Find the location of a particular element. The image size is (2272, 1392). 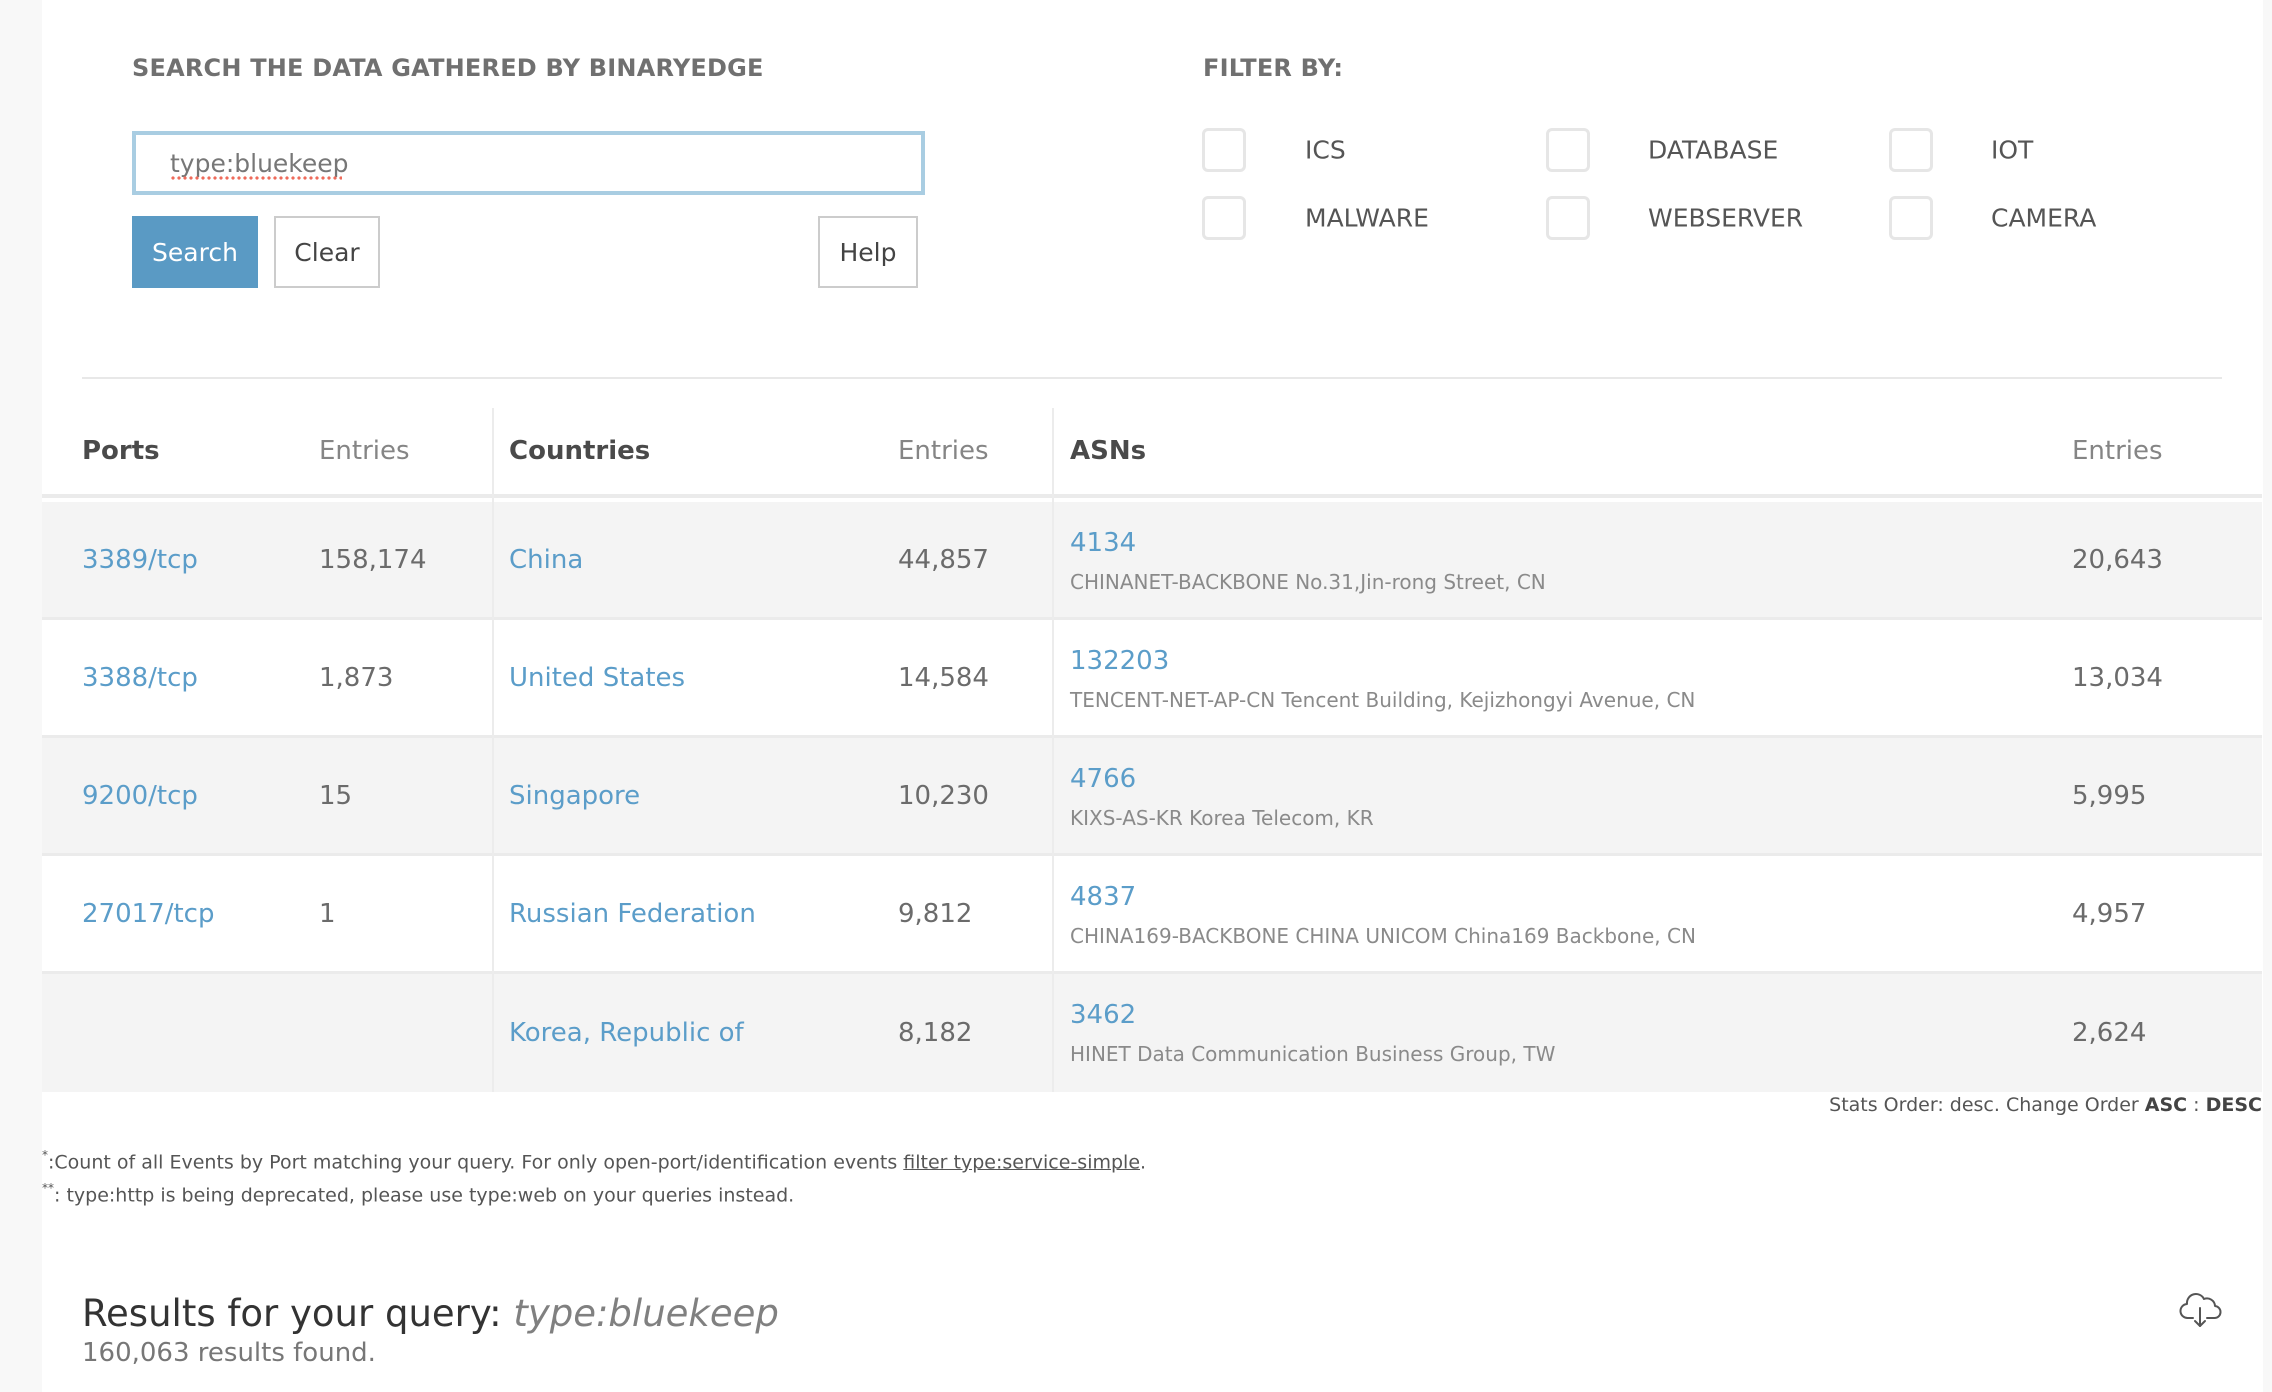

search-heading: SEARCH THE DATA GATHERED BY BINARYEDGE is located at coordinates (448, 68).